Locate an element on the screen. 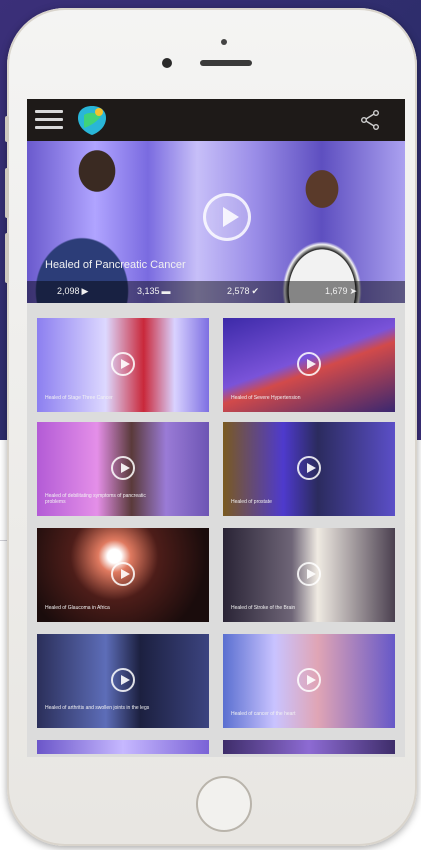 The height and width of the screenshot is (850, 421). check-icon: ✔ is located at coordinates (255, 291).